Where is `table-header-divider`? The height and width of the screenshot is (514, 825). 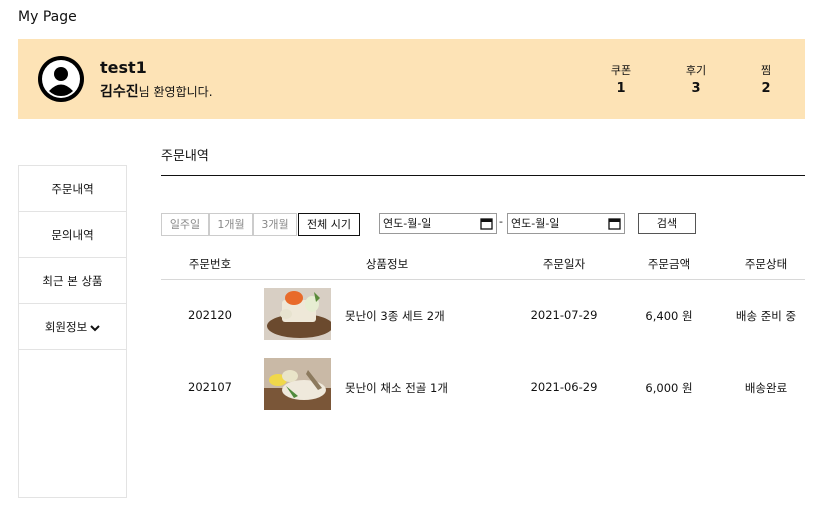
table-header-divider is located at coordinates (483, 279).